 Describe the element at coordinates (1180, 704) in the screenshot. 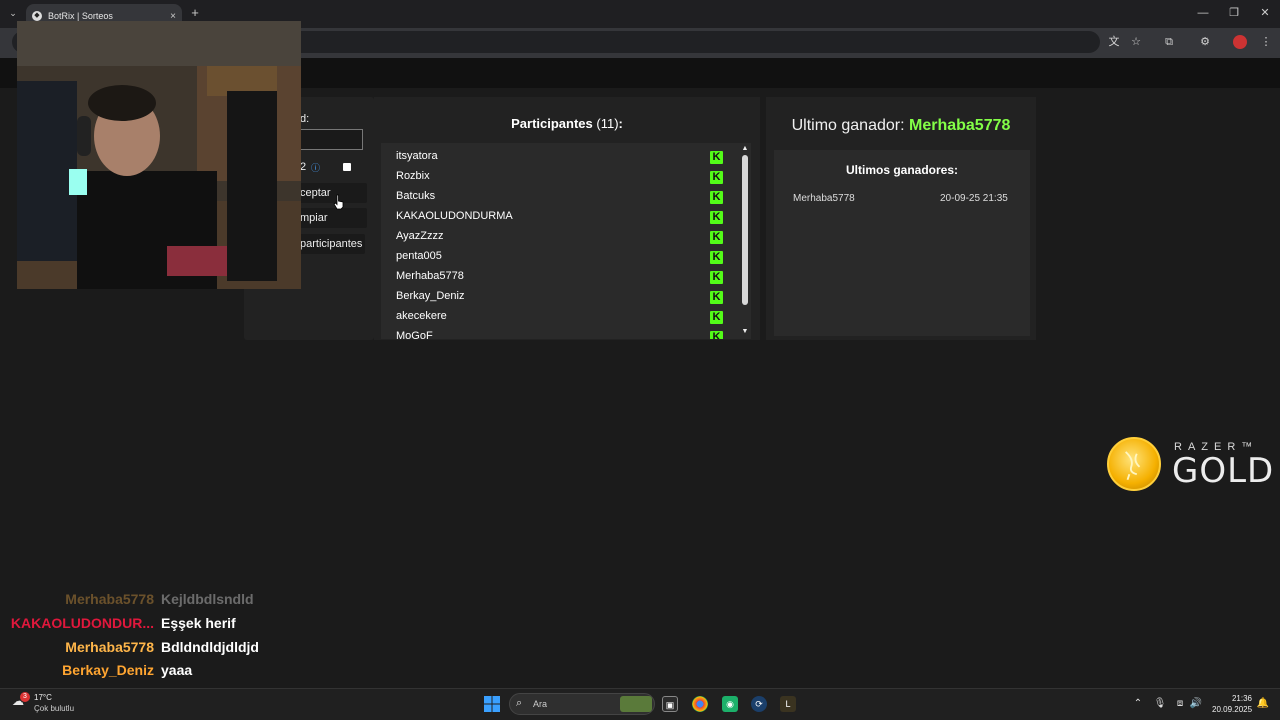

I see `network-icon: ⧈` at that location.